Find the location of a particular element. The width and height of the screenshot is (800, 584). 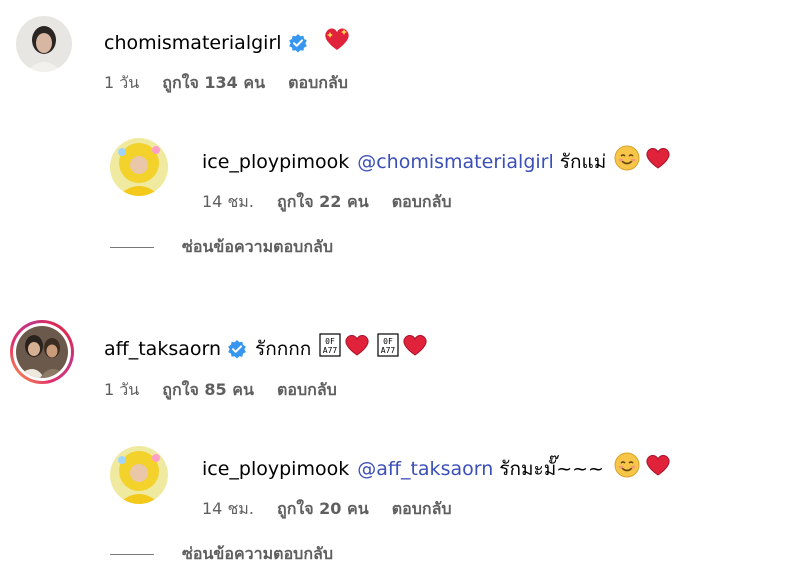

reply-meta: 14 ชม. ถูกใจ 22 คน ตอบกลับ is located at coordinates (336, 202).